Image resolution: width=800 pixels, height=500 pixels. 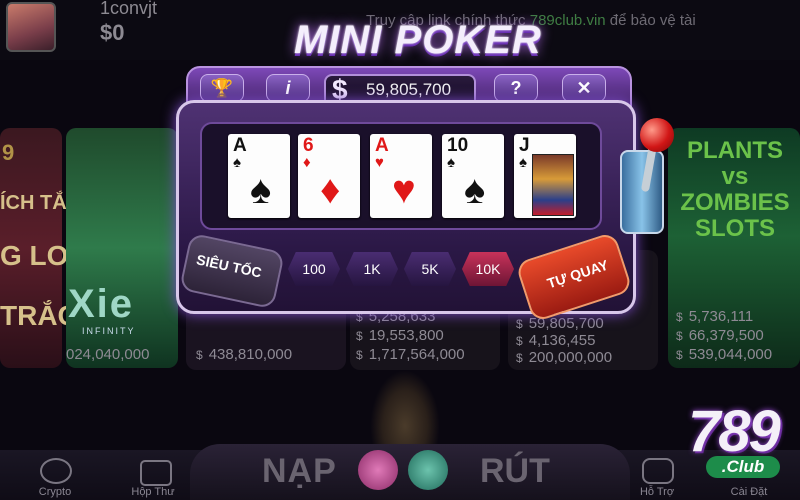 I want to click on playing-card: A ♠ ♠, so click(x=259, y=176).